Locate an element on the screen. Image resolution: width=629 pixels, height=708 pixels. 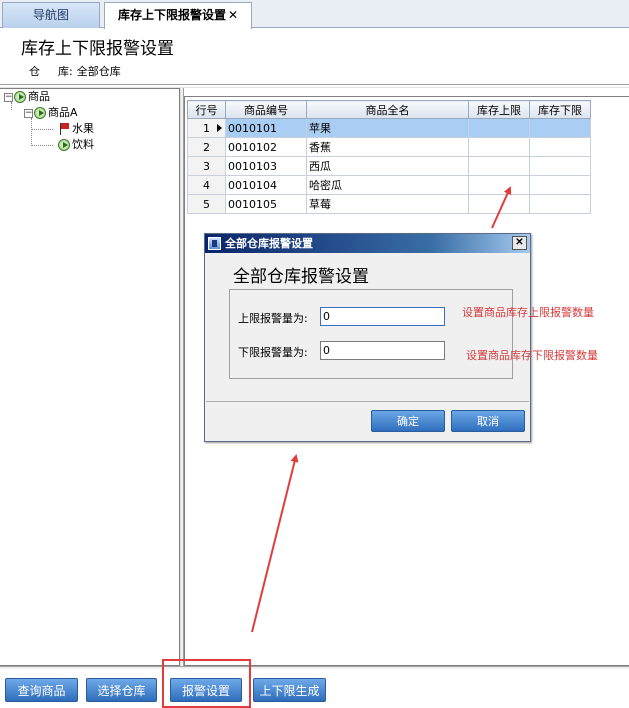
table-row: 5 0010105 草莓 is located at coordinates (389, 204).